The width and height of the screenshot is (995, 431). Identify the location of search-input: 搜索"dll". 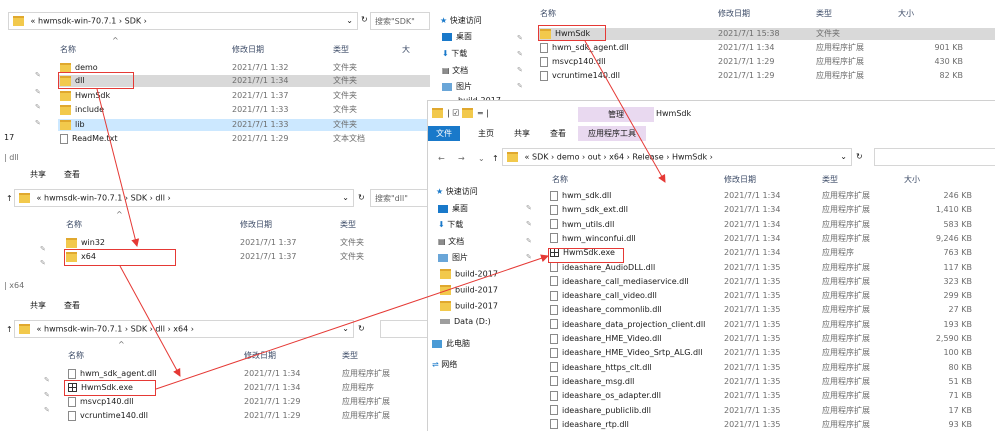
(400, 198).